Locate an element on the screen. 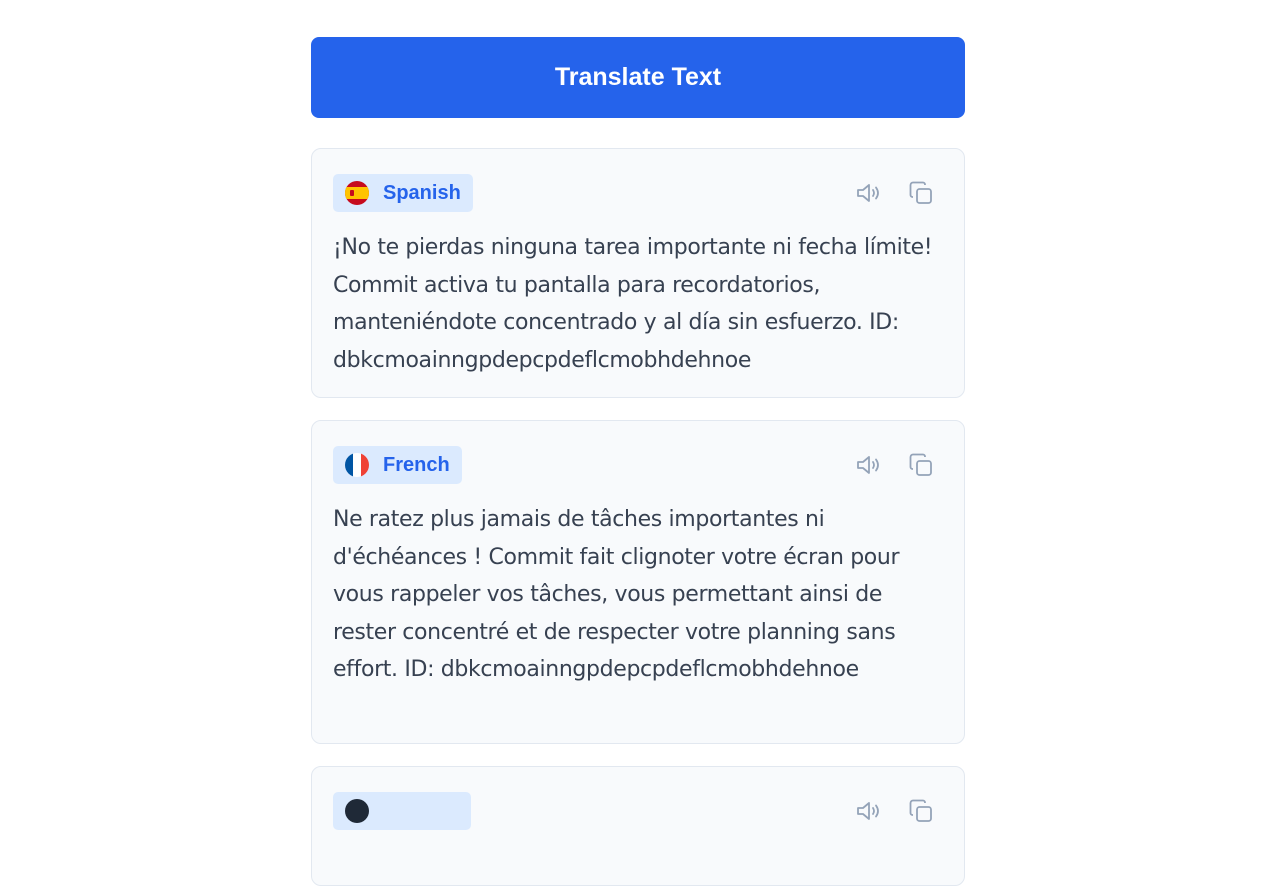 Image resolution: width=1280 pixels, height=886 pixels. flag-icon is located at coordinates (357, 811).